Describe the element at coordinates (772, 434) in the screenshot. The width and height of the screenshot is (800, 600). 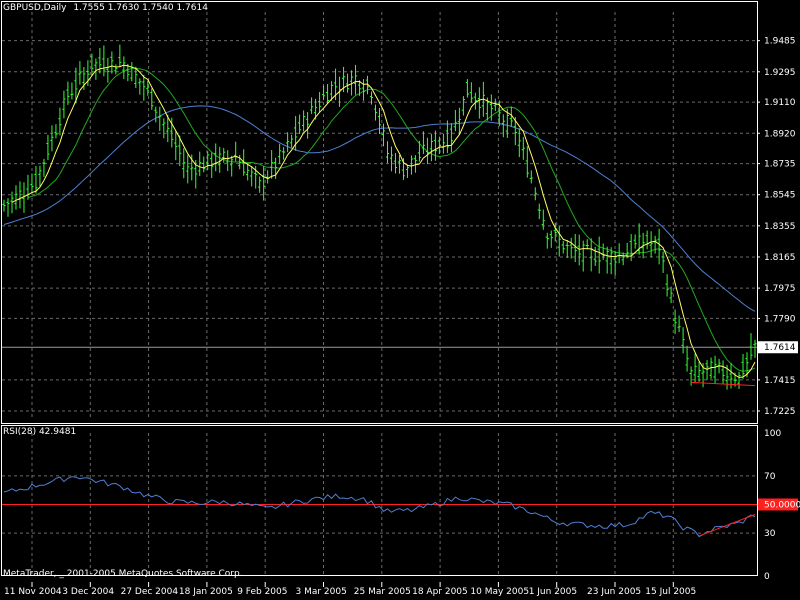
I see `rsi-tick-label: 100` at that location.